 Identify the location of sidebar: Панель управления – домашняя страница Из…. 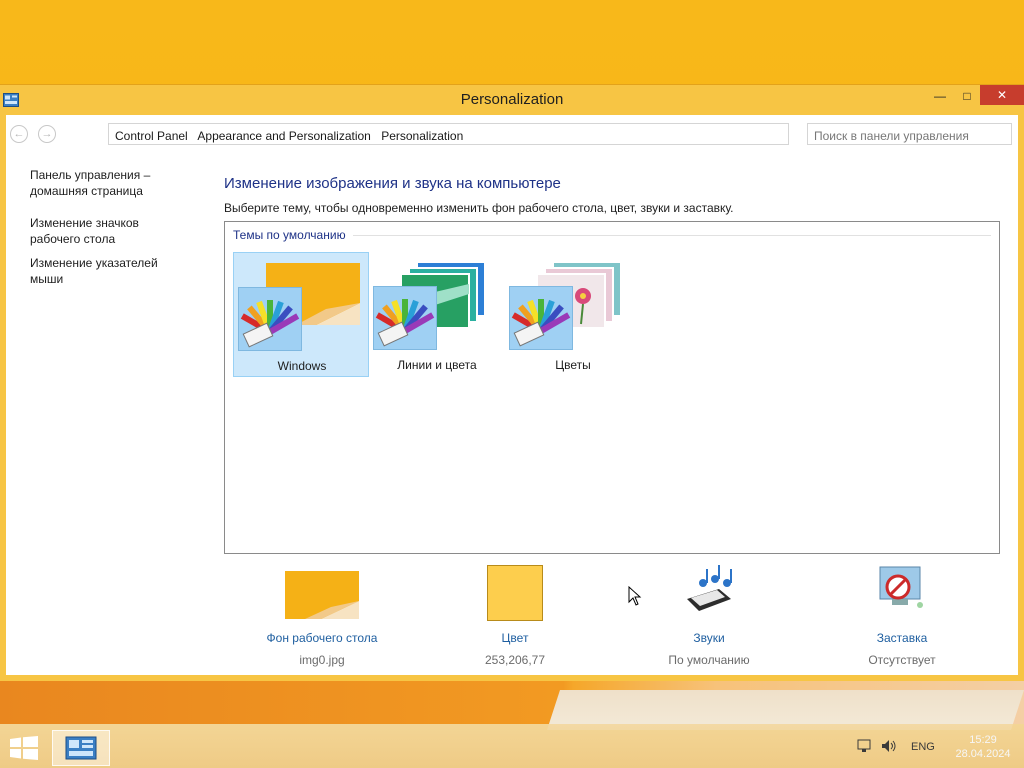
(115, 235).